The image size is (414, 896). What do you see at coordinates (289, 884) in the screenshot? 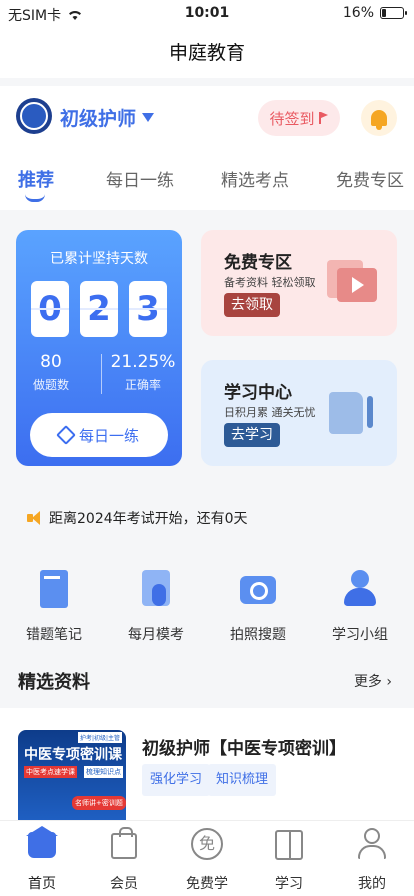
I see `tabbar-label: 学习` at bounding box center [289, 884].